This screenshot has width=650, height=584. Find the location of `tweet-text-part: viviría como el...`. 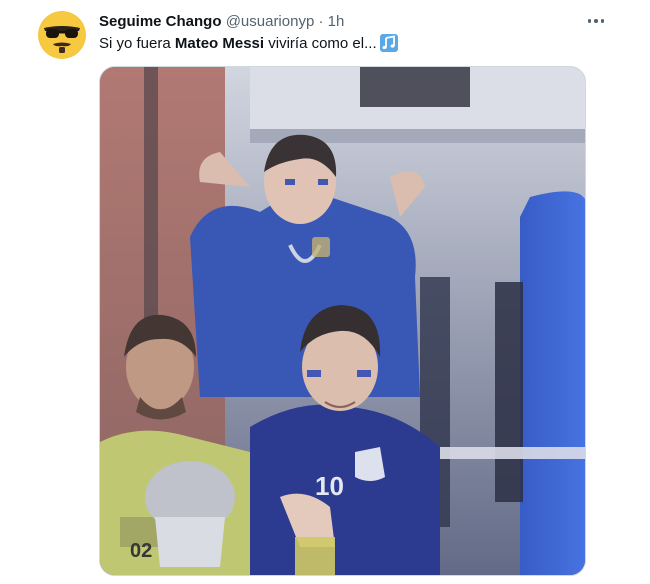

tweet-text-part: viviría como el... is located at coordinates (320, 43).